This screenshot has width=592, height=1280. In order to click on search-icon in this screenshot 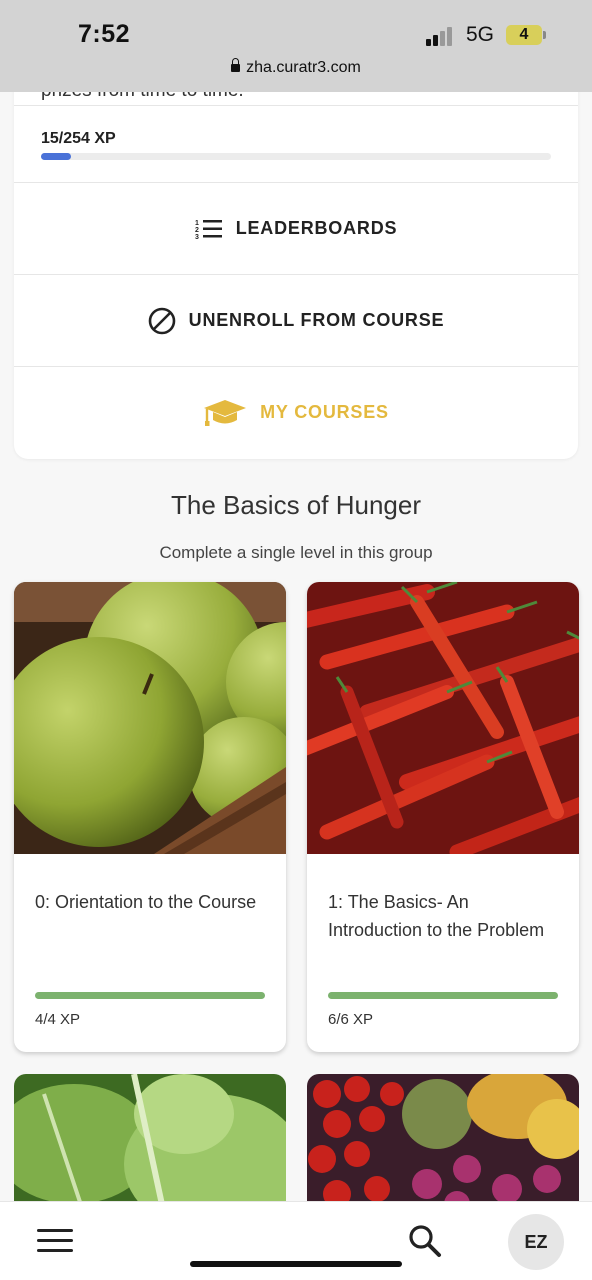, I will do `click(425, 1241)`.